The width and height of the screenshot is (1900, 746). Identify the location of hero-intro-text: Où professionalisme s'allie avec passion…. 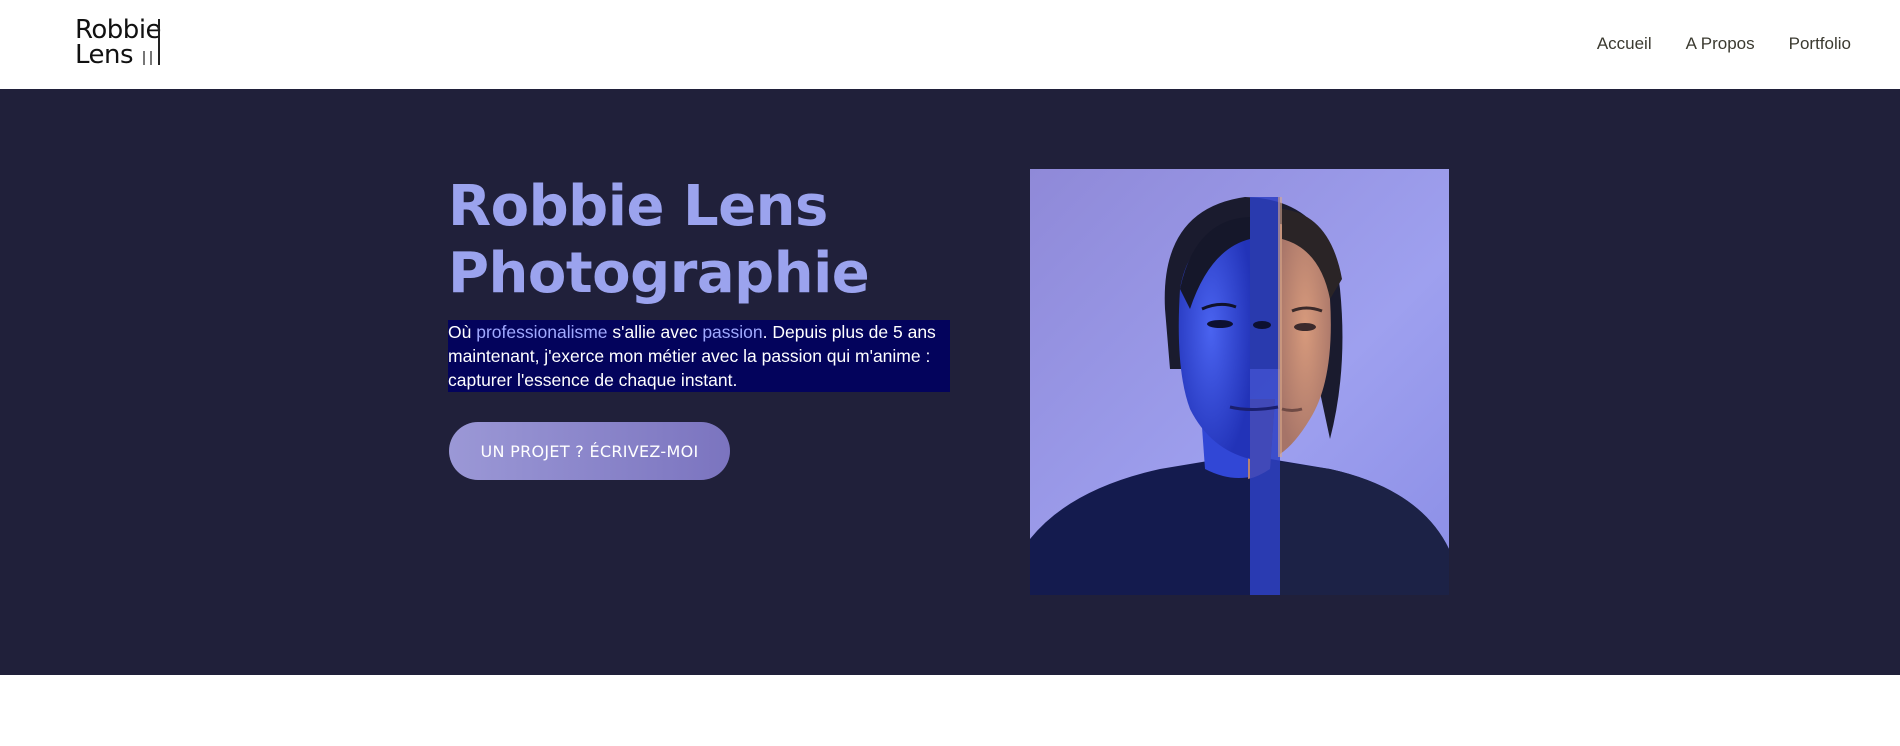
(699, 356).